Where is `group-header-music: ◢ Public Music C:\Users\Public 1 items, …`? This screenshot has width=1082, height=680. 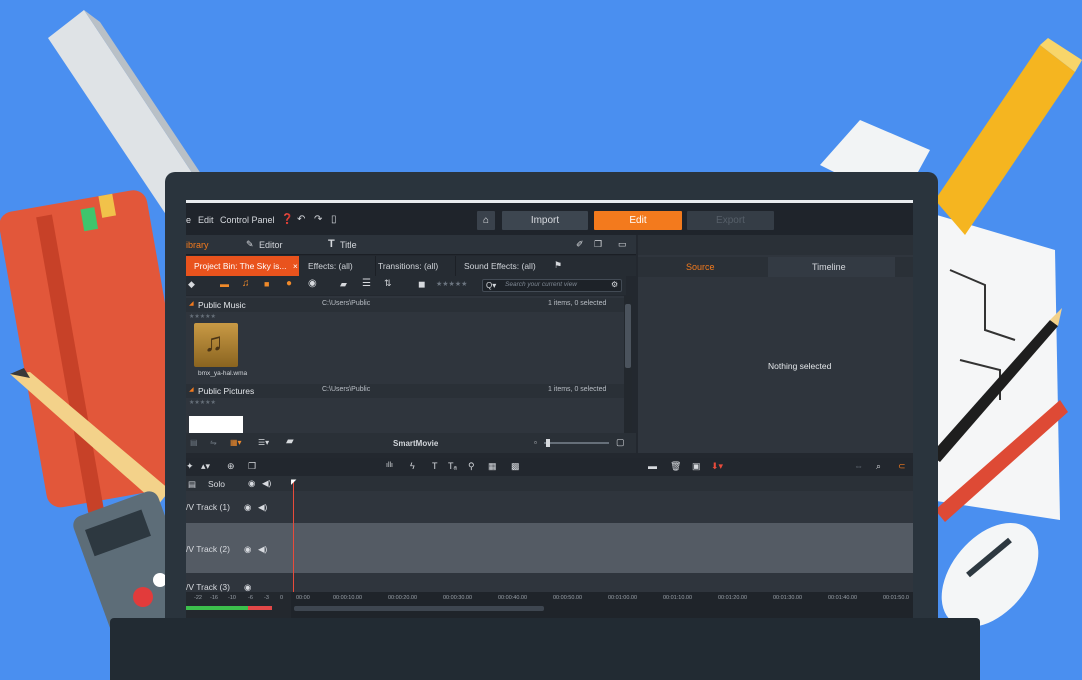 group-header-music: ◢ Public Music C:\Users\Public 1 items, … is located at coordinates (406, 305).